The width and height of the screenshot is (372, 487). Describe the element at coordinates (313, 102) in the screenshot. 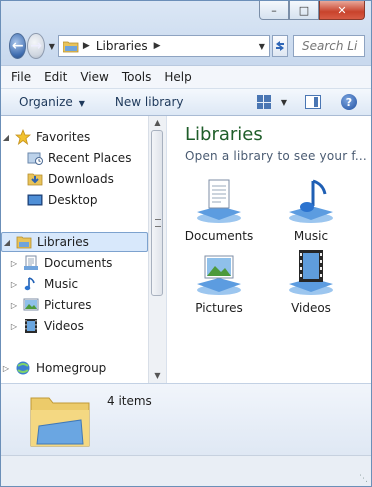

I see `preview-pane-icon` at that location.